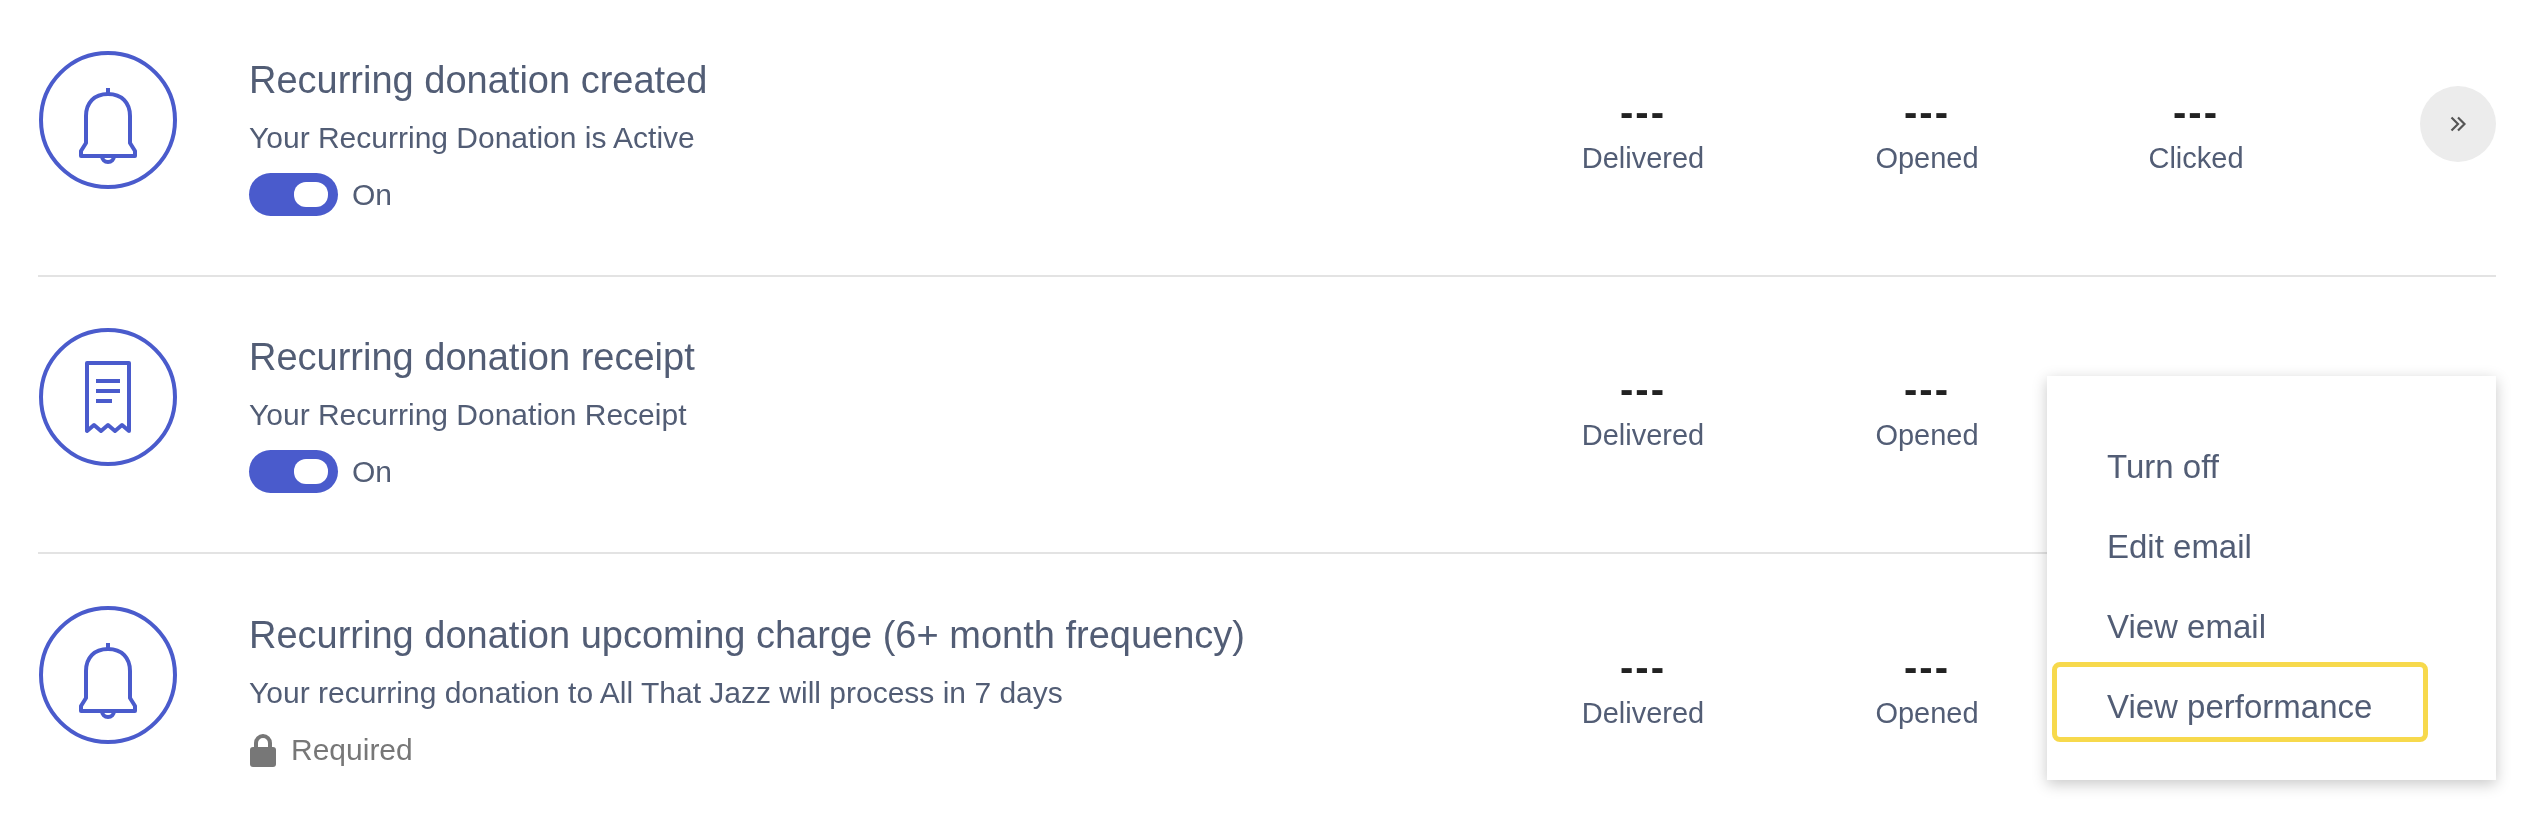 Image resolution: width=2528 pixels, height=830 pixels. Describe the element at coordinates (747, 634) in the screenshot. I see `notification-title: Recurring donation upcoming charge (6+ month frequency)` at that location.